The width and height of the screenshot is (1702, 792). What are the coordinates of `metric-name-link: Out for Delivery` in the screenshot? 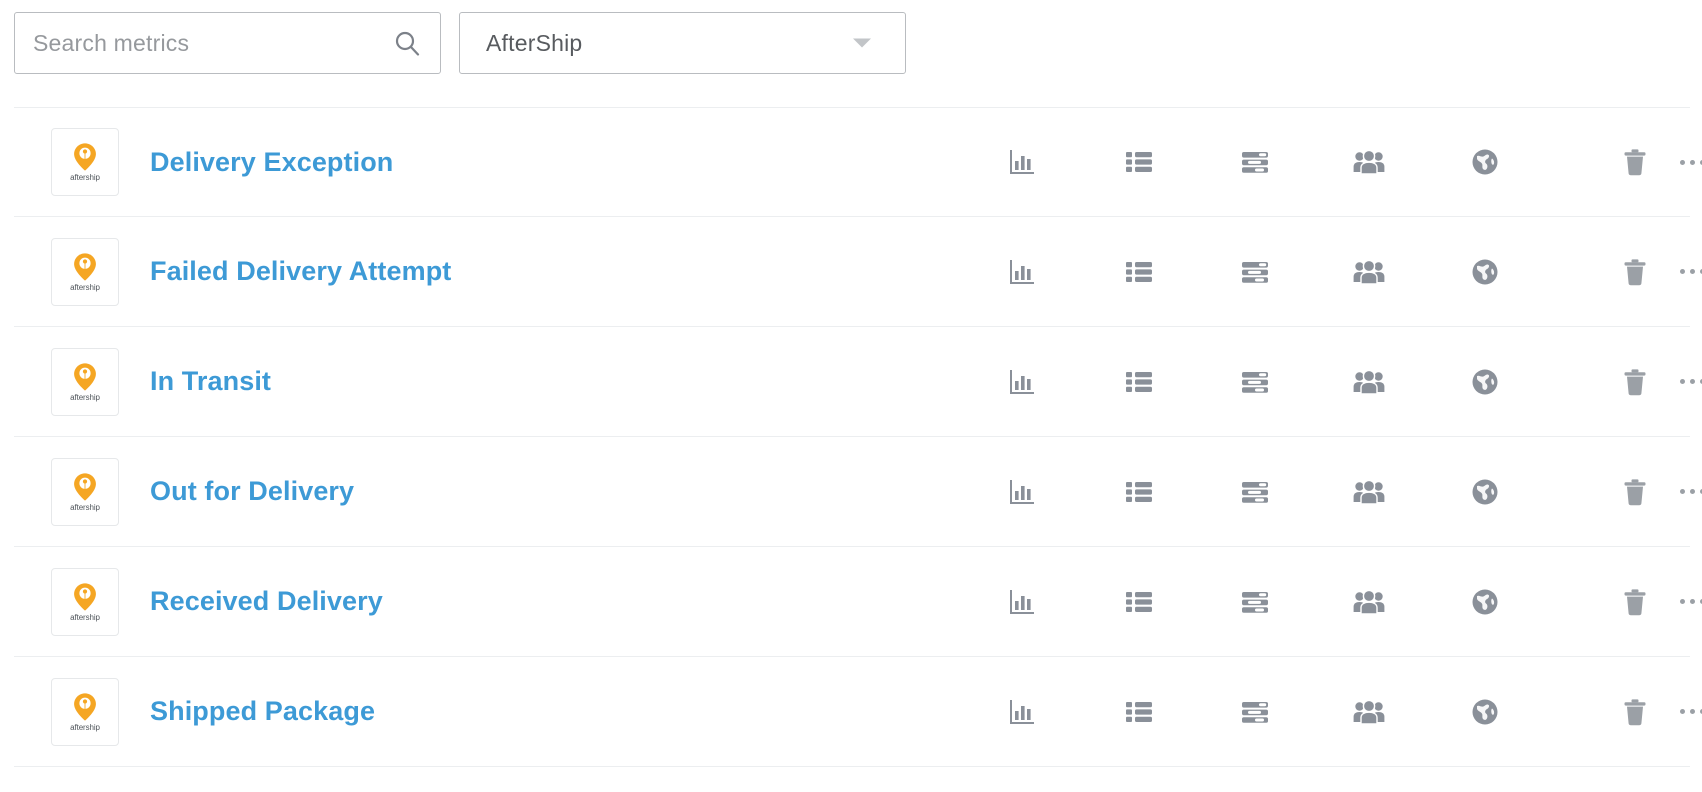 It's located at (252, 491).